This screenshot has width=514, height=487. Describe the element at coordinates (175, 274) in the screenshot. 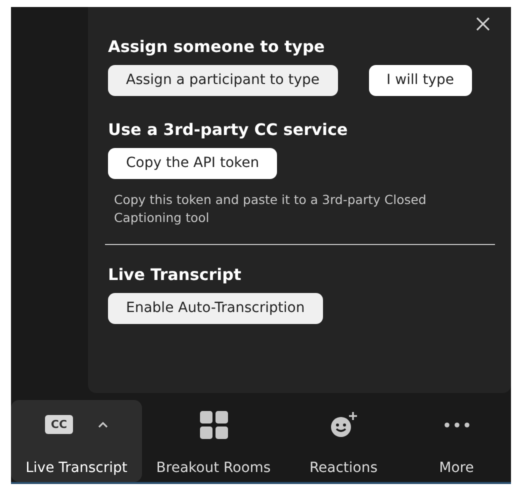

I see `section-heading: Live Transcript` at that location.